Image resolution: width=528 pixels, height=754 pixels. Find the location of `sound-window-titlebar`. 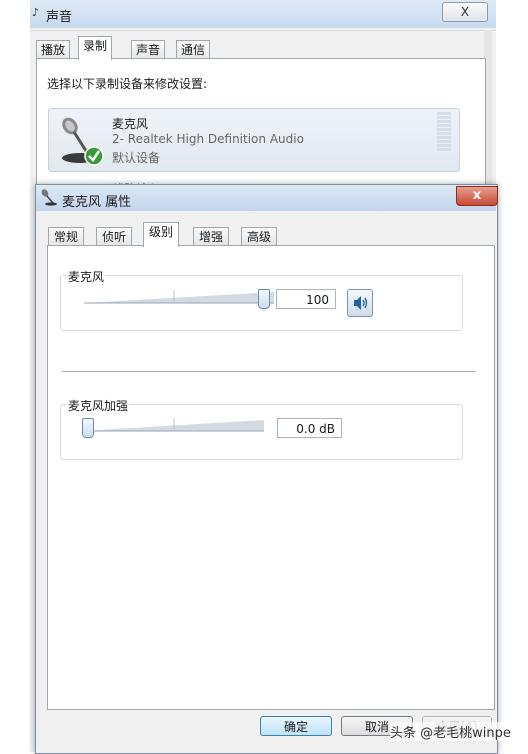

sound-window-titlebar is located at coordinates (263, 14).